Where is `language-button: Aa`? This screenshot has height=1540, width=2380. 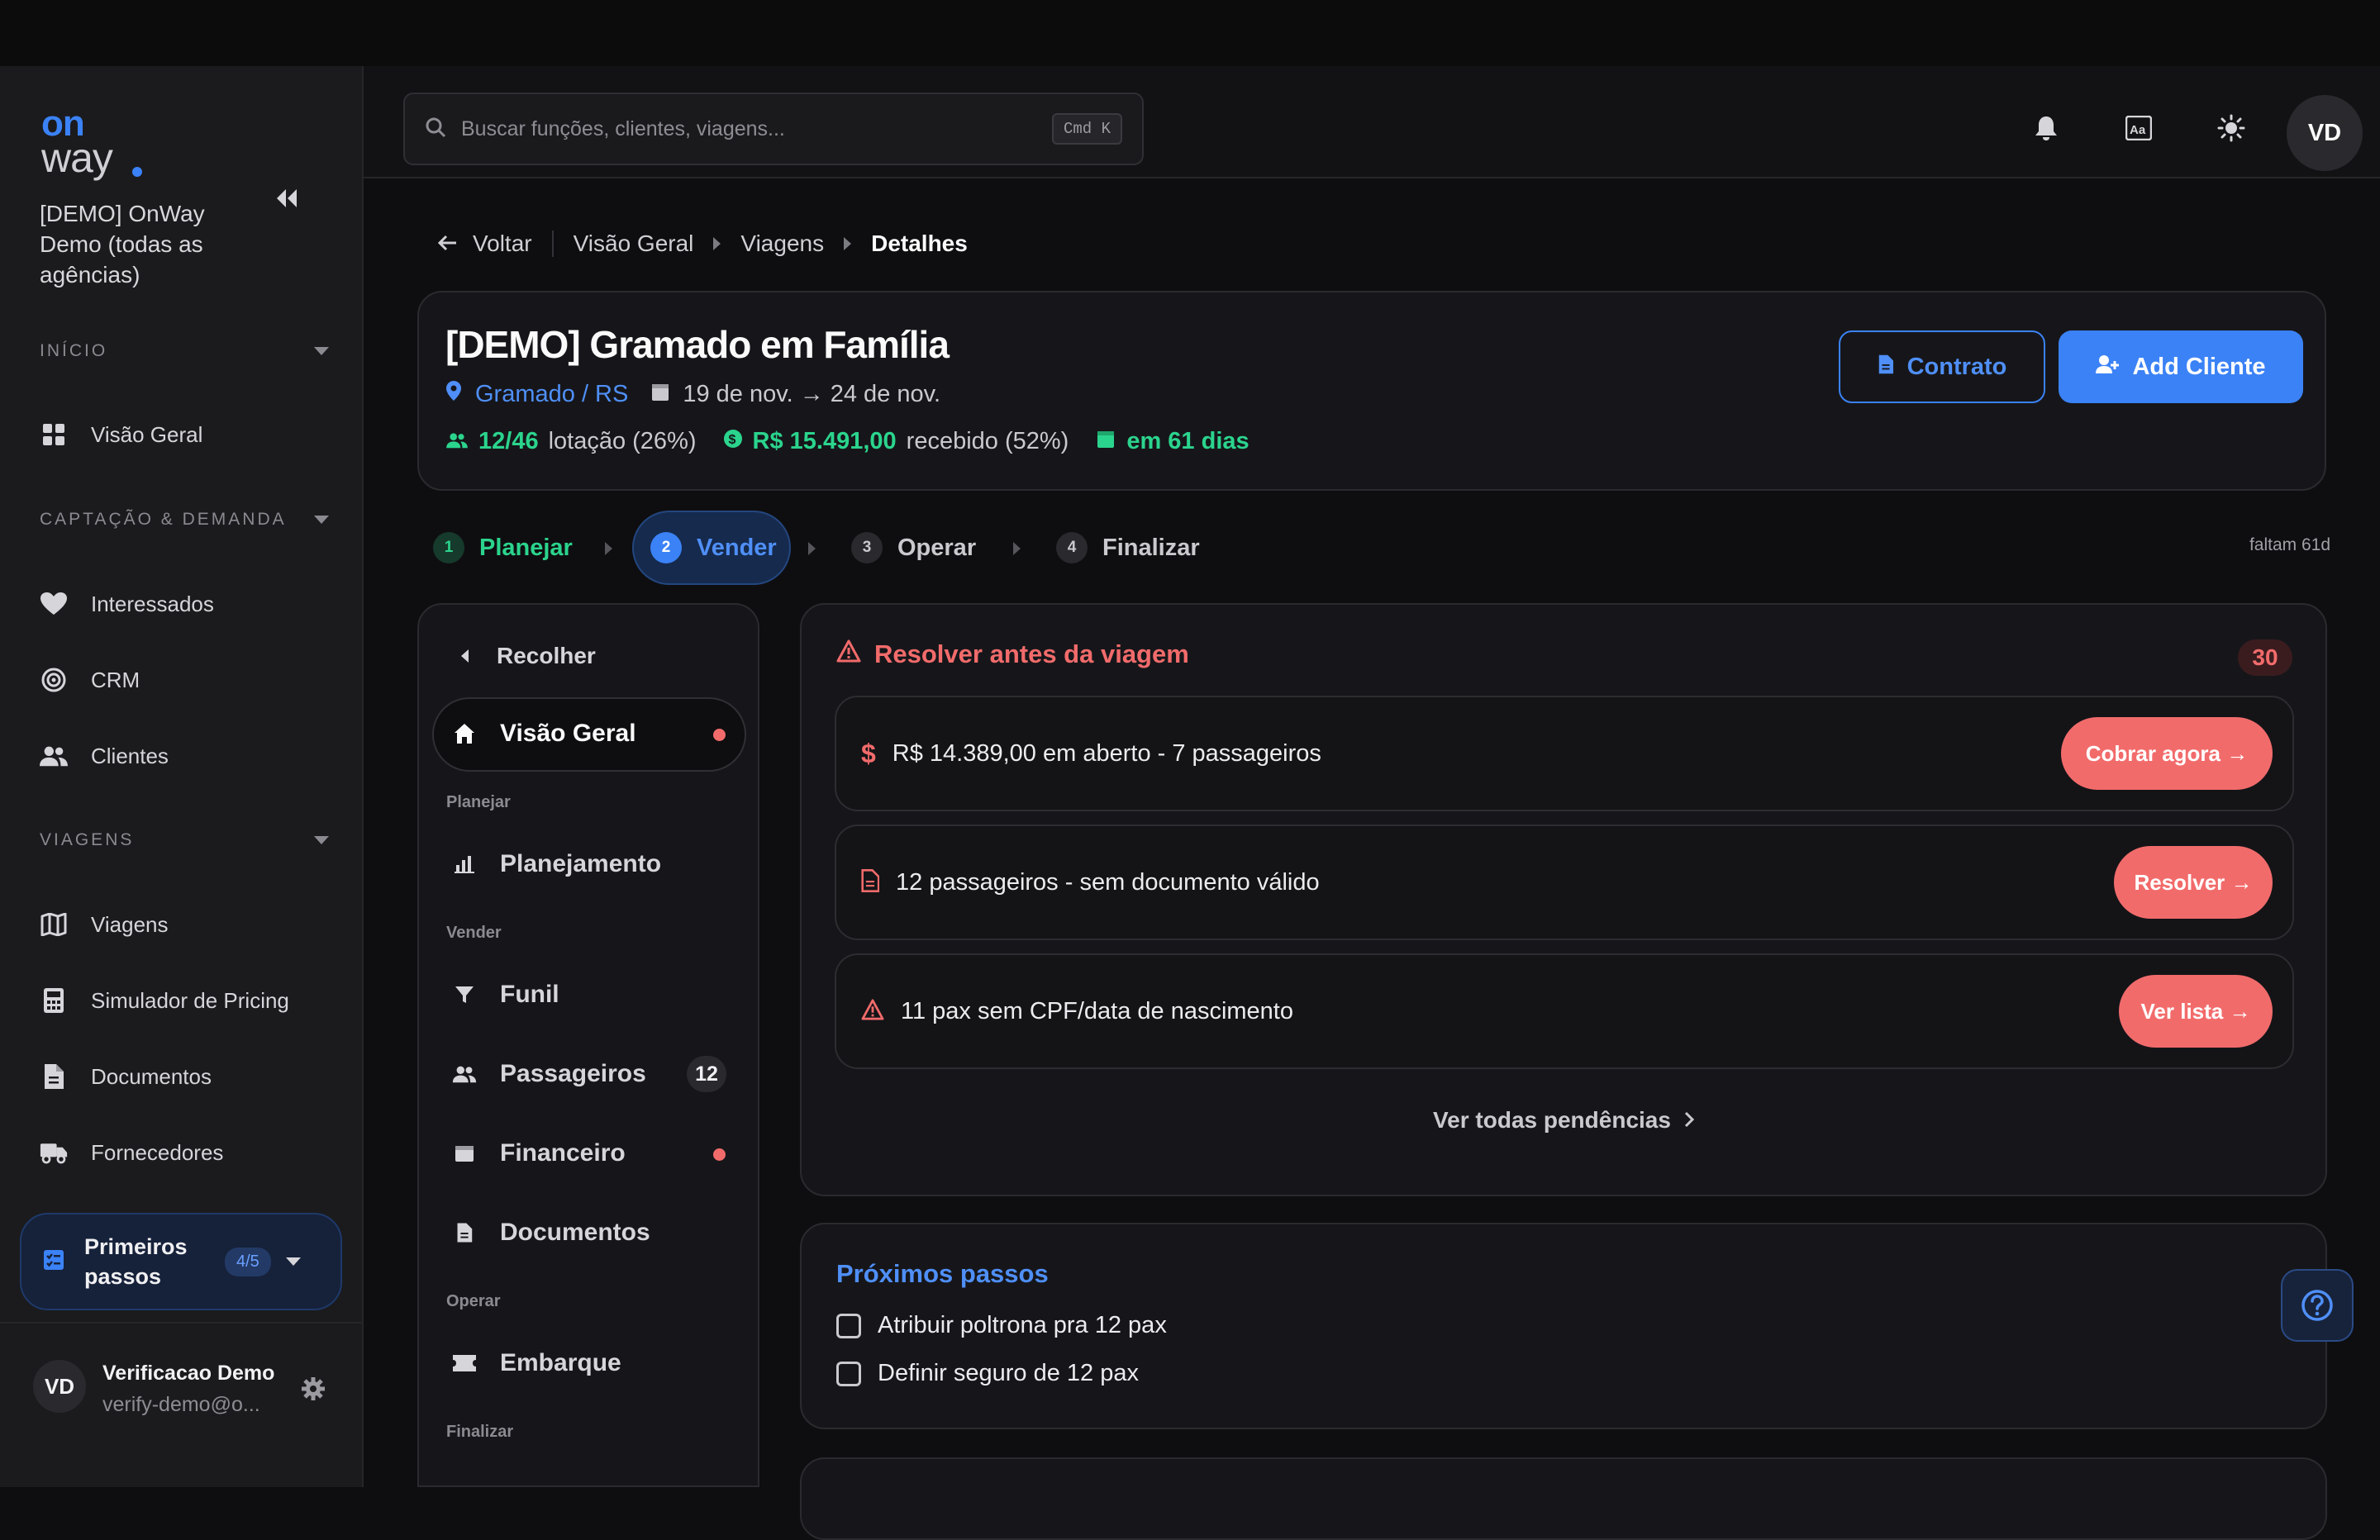
language-button: Aa is located at coordinates (2139, 128).